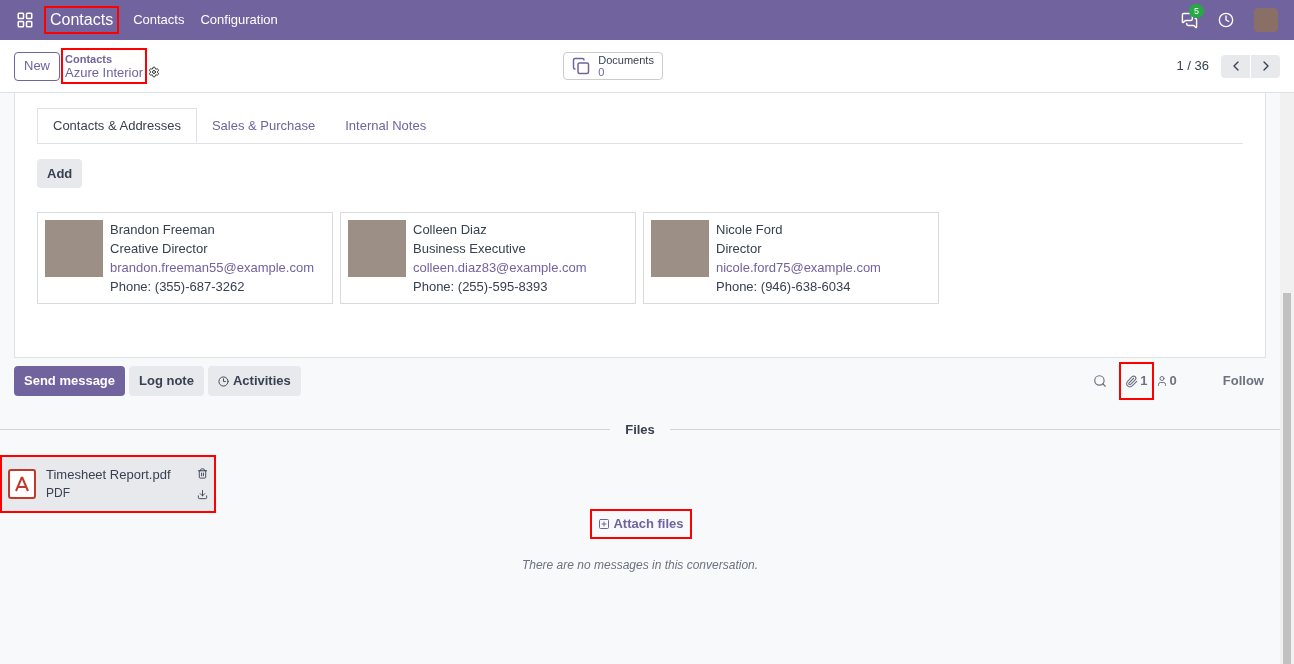 The image size is (1294, 664). What do you see at coordinates (154, 72) in the screenshot?
I see `gear-icon` at bounding box center [154, 72].